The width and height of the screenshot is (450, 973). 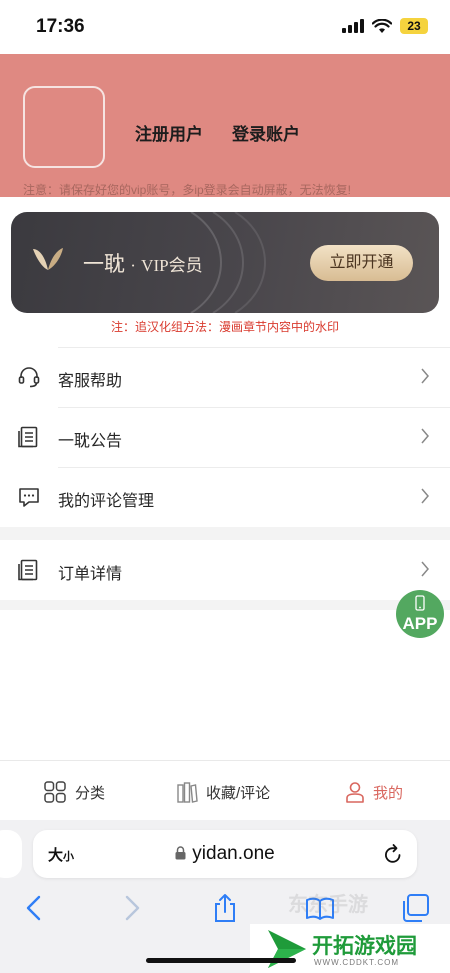 What do you see at coordinates (90, 441) in the screenshot?
I see `menu-item-label: 一耽公告` at bounding box center [90, 441].